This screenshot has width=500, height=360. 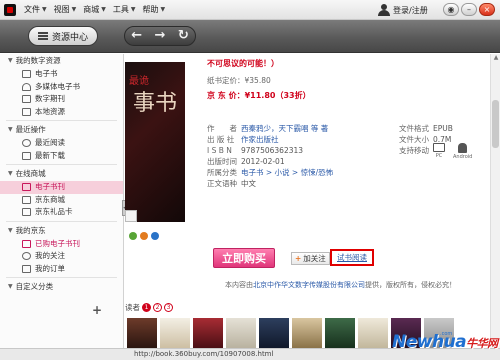 What do you see at coordinates (495, 124) in the screenshot?
I see `scrollbar-thumb` at bounding box center [495, 124].